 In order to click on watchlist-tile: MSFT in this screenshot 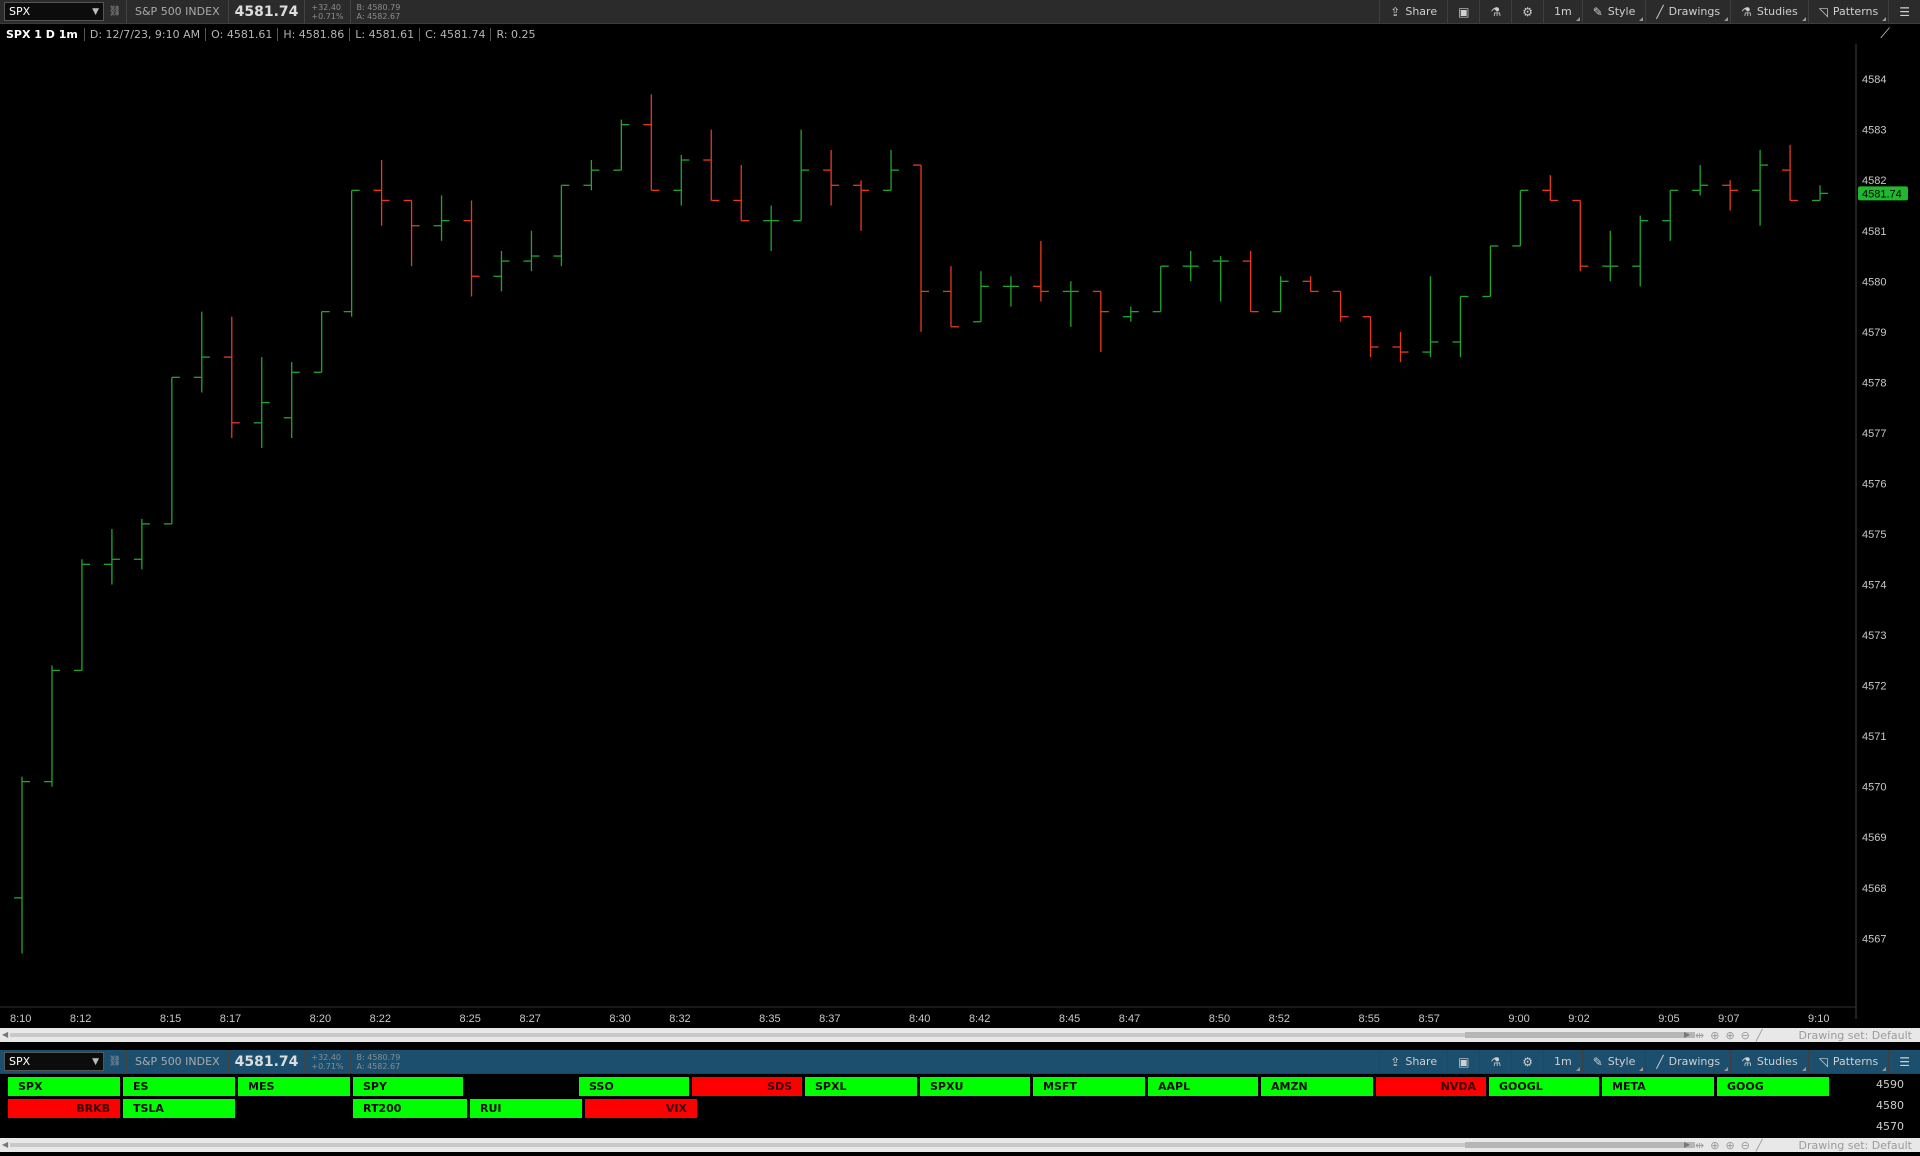, I will do `click(1089, 1086)`.